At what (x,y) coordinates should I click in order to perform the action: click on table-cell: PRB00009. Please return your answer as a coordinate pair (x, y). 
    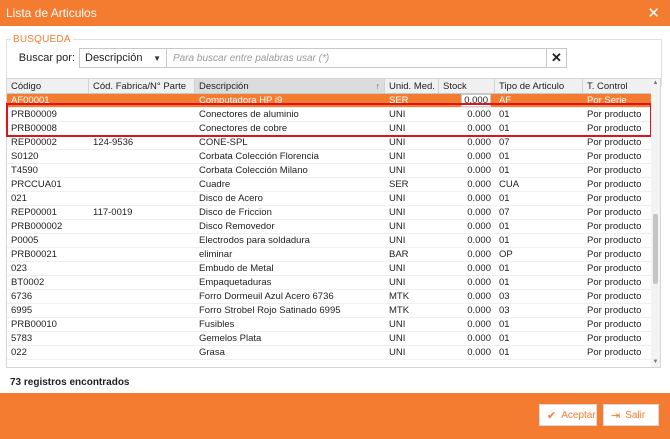
    Looking at the image, I should click on (48, 115).